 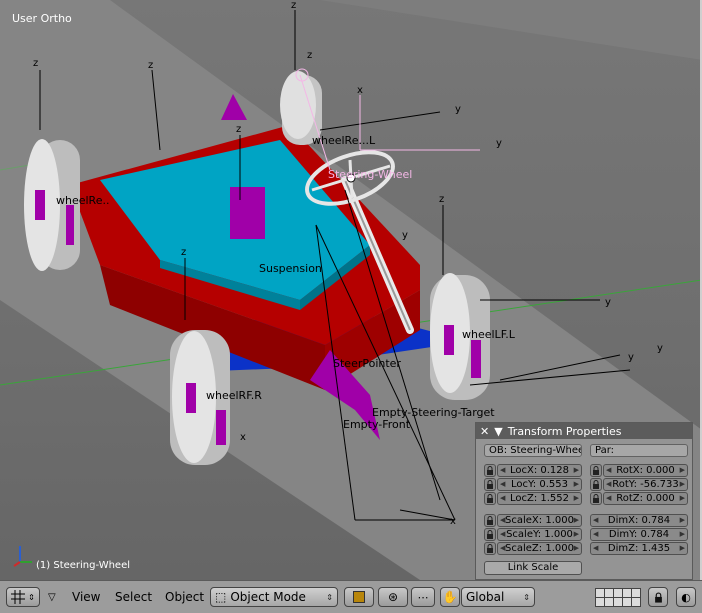 What do you see at coordinates (484, 431) in the screenshot?
I see `close-x-icon: ✕` at bounding box center [484, 431].